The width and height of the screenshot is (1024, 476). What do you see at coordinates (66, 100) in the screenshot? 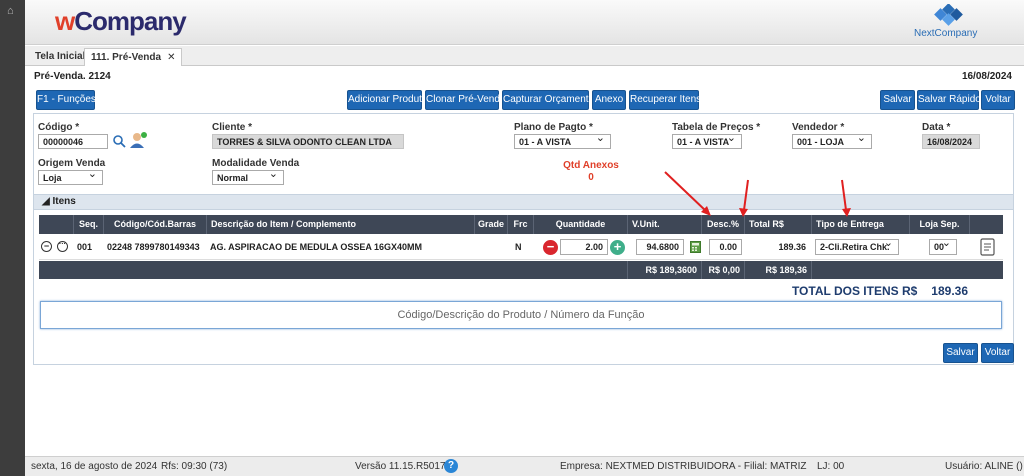
I see `funcoes-button: F1 - Funções` at bounding box center [66, 100].